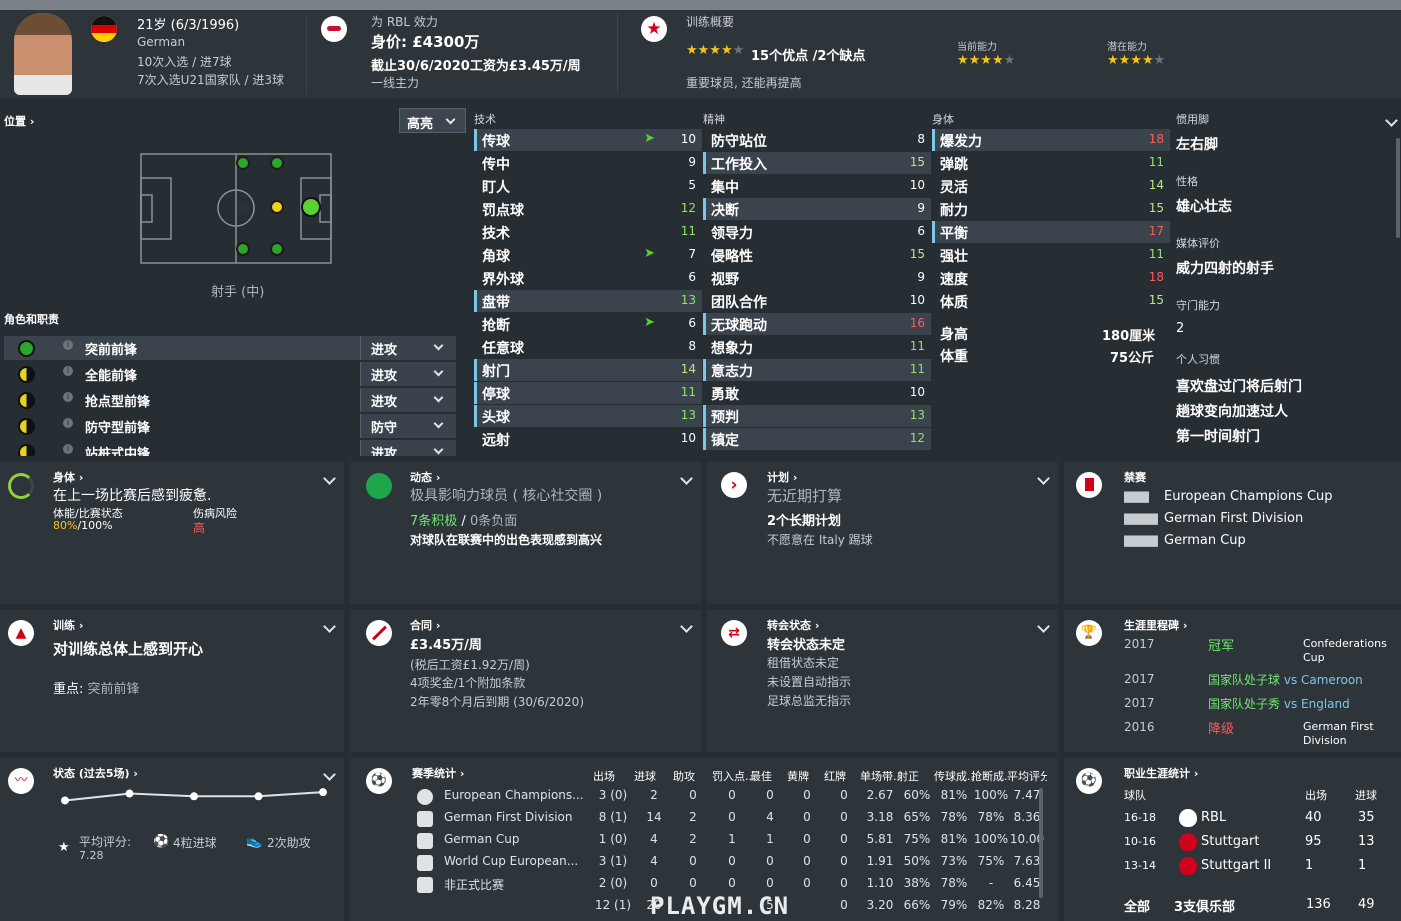 This screenshot has width=1401, height=921. What do you see at coordinates (844, 776) in the screenshot?
I see `column-header: 红牌` at bounding box center [844, 776].